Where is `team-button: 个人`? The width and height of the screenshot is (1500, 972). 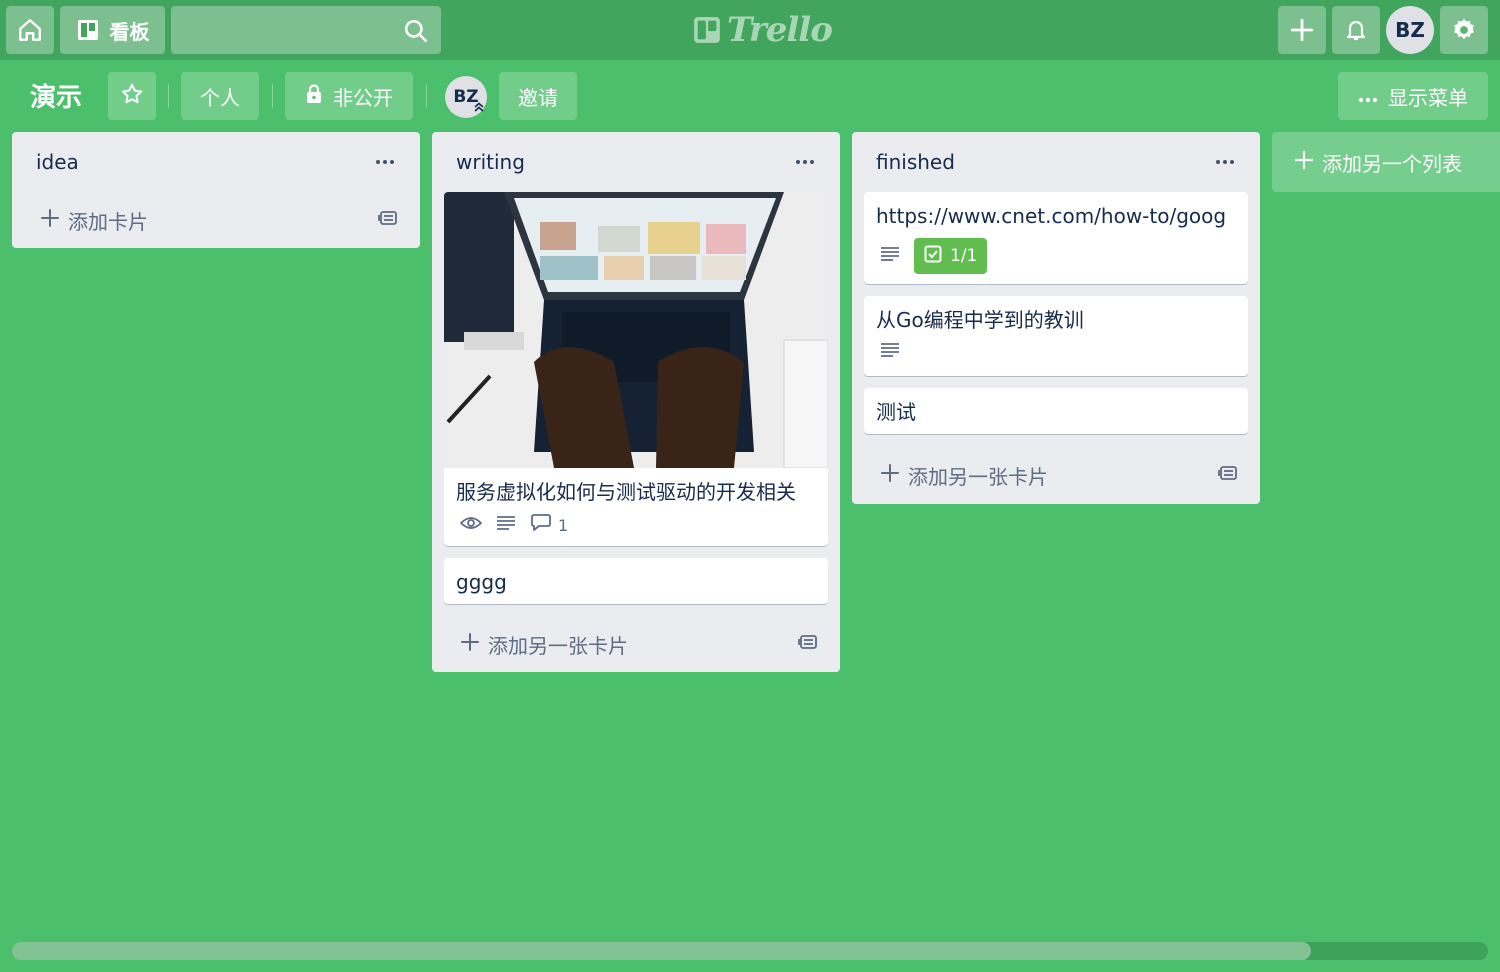 team-button: 个人 is located at coordinates (220, 96).